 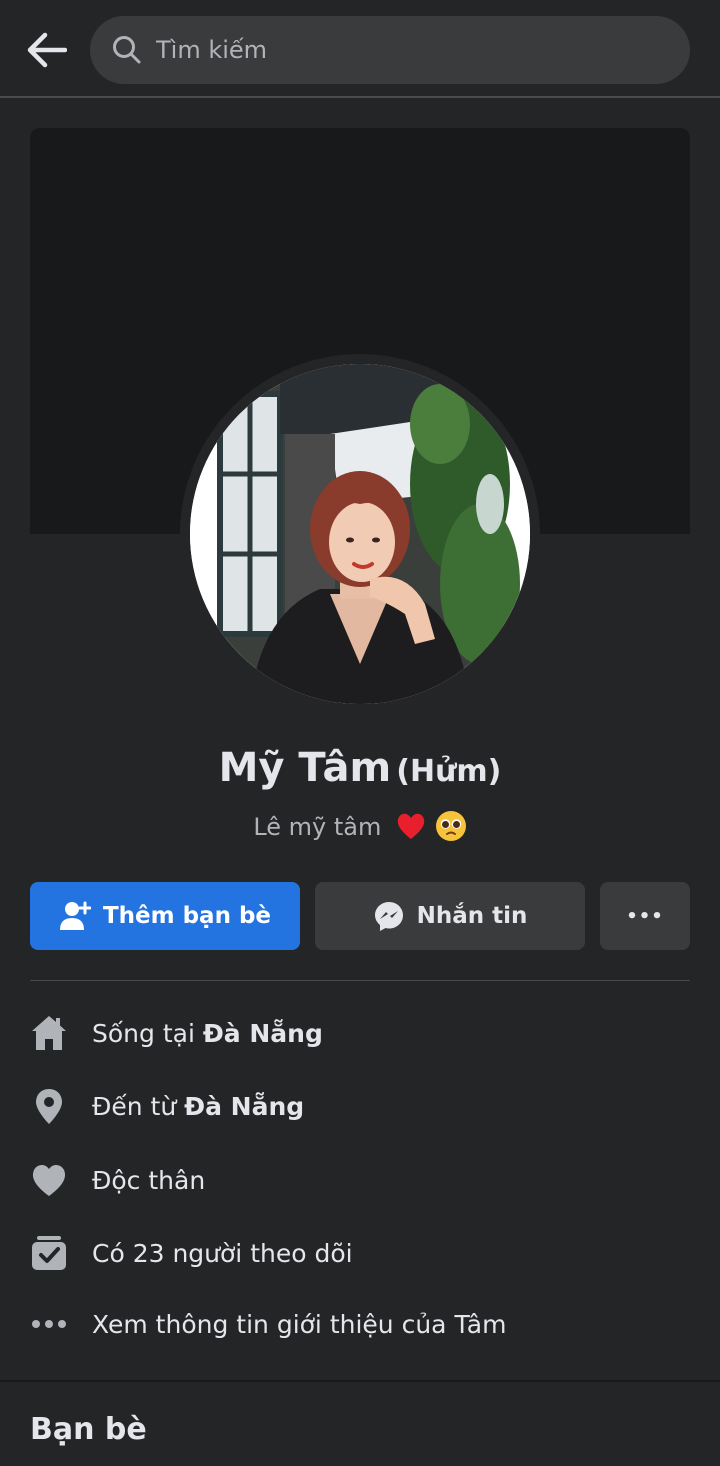 I want to click on back-button, so click(x=46, y=50).